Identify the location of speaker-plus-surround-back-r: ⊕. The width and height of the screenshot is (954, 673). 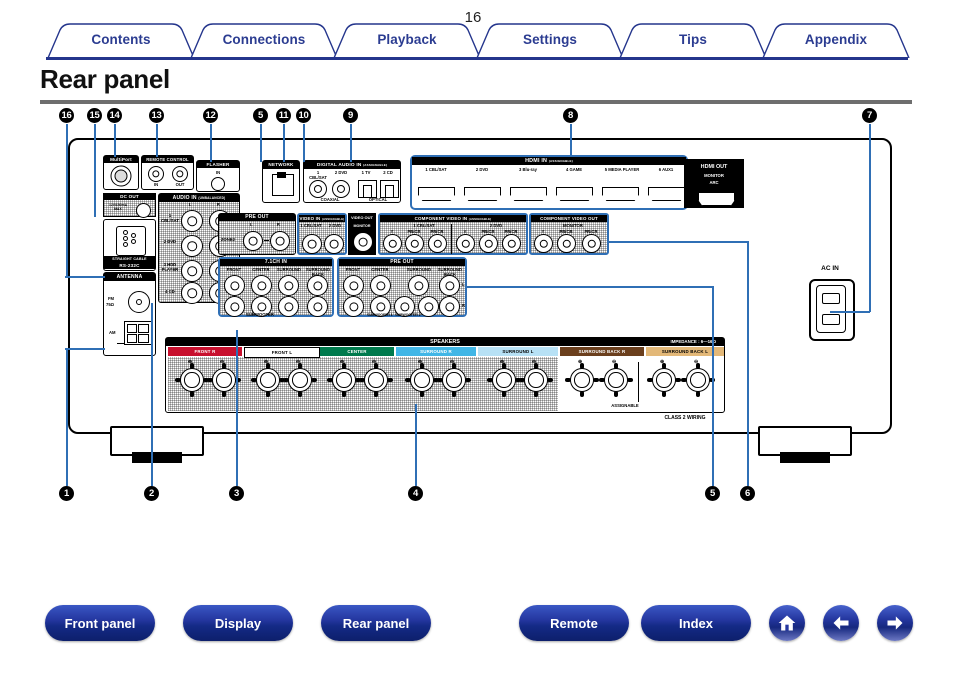
(580, 362).